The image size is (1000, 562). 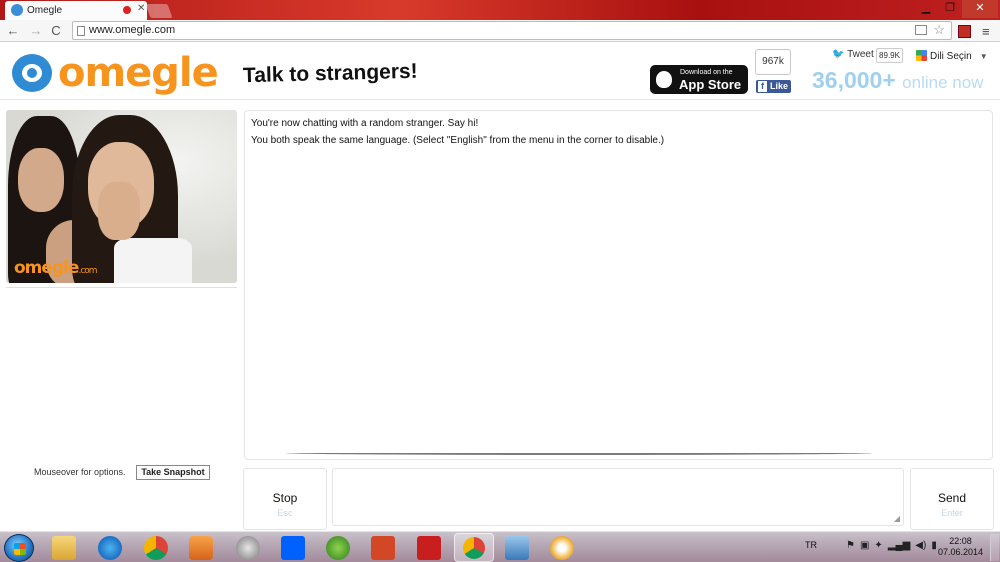 What do you see at coordinates (56, 268) in the screenshot?
I see `video-watermark: omegle.com` at bounding box center [56, 268].